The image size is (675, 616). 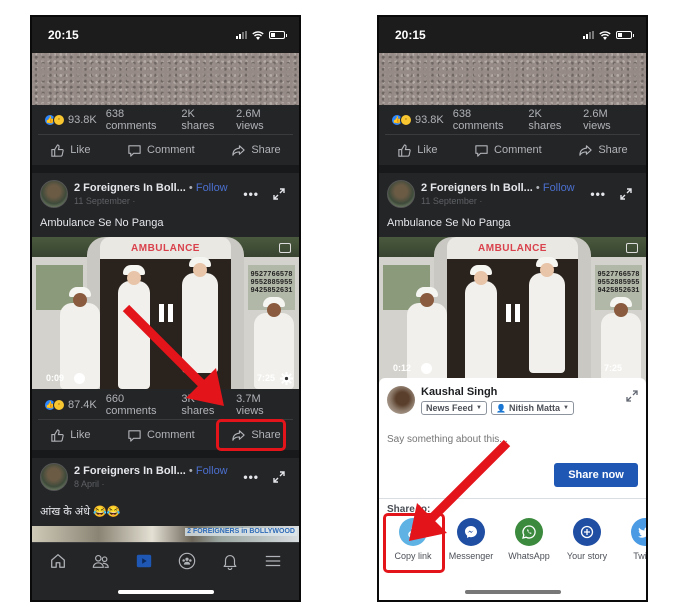 I want to click on video-share-button: Share, so click(x=255, y=435).